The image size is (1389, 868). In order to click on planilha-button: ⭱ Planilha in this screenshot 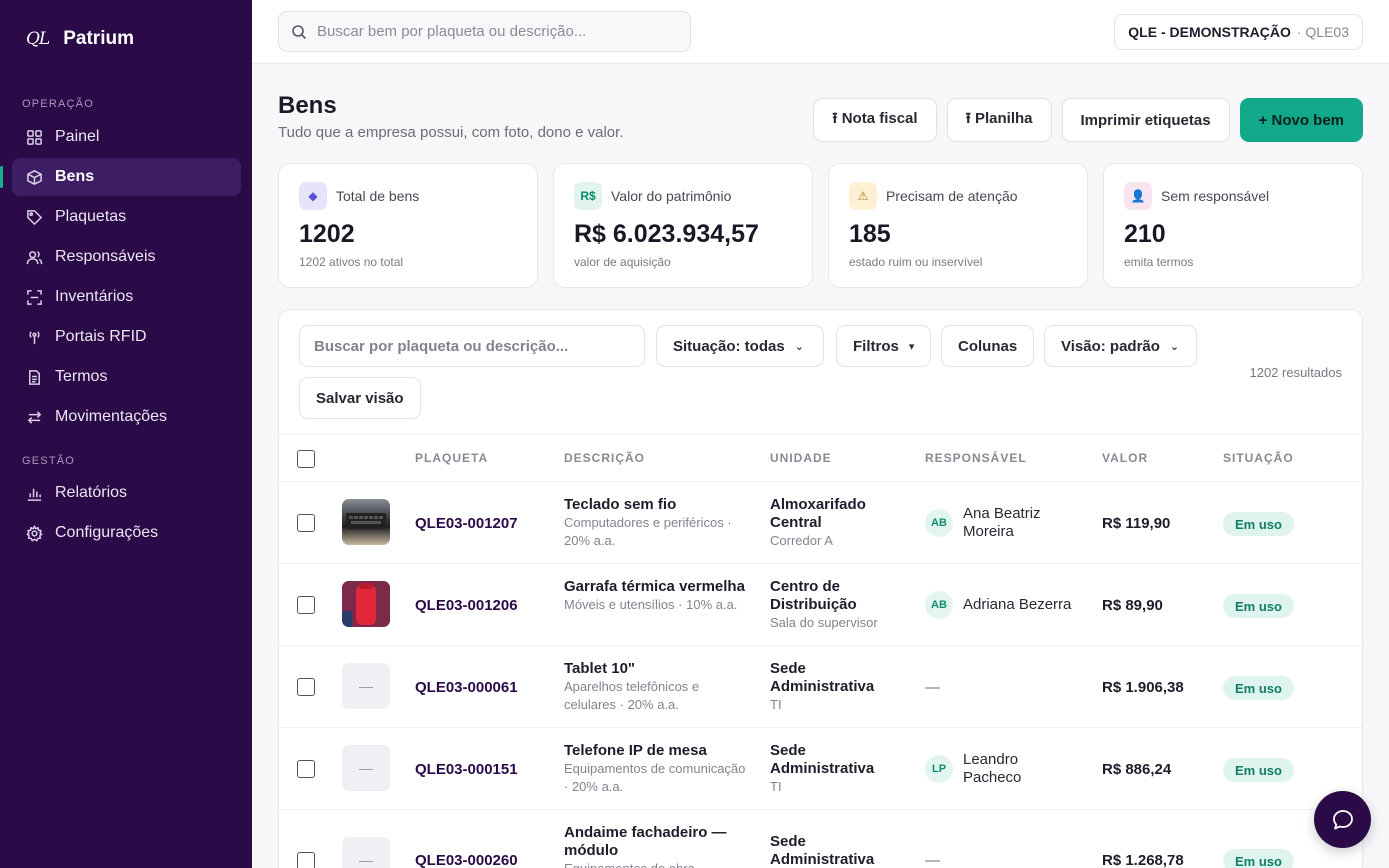, I will do `click(999, 120)`.